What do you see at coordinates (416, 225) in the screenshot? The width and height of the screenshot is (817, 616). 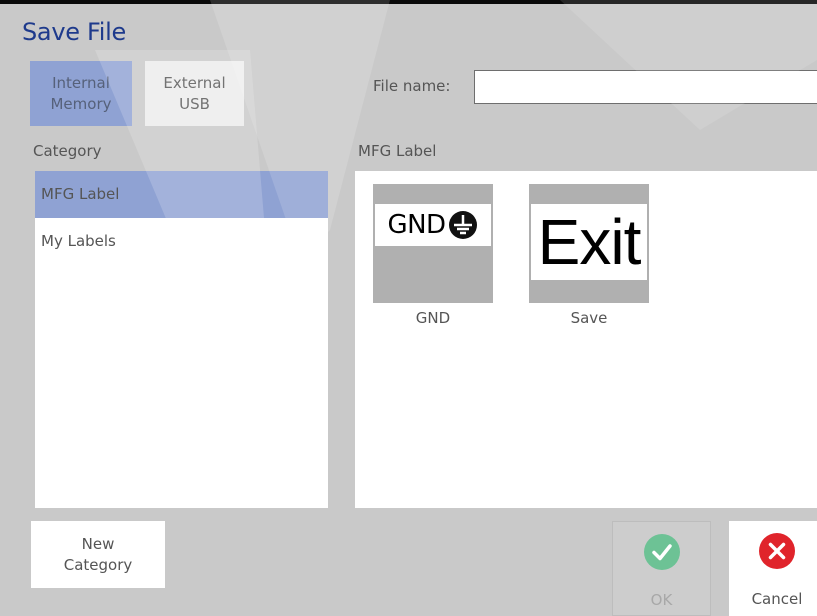 I see `preview-text: GND` at bounding box center [416, 225].